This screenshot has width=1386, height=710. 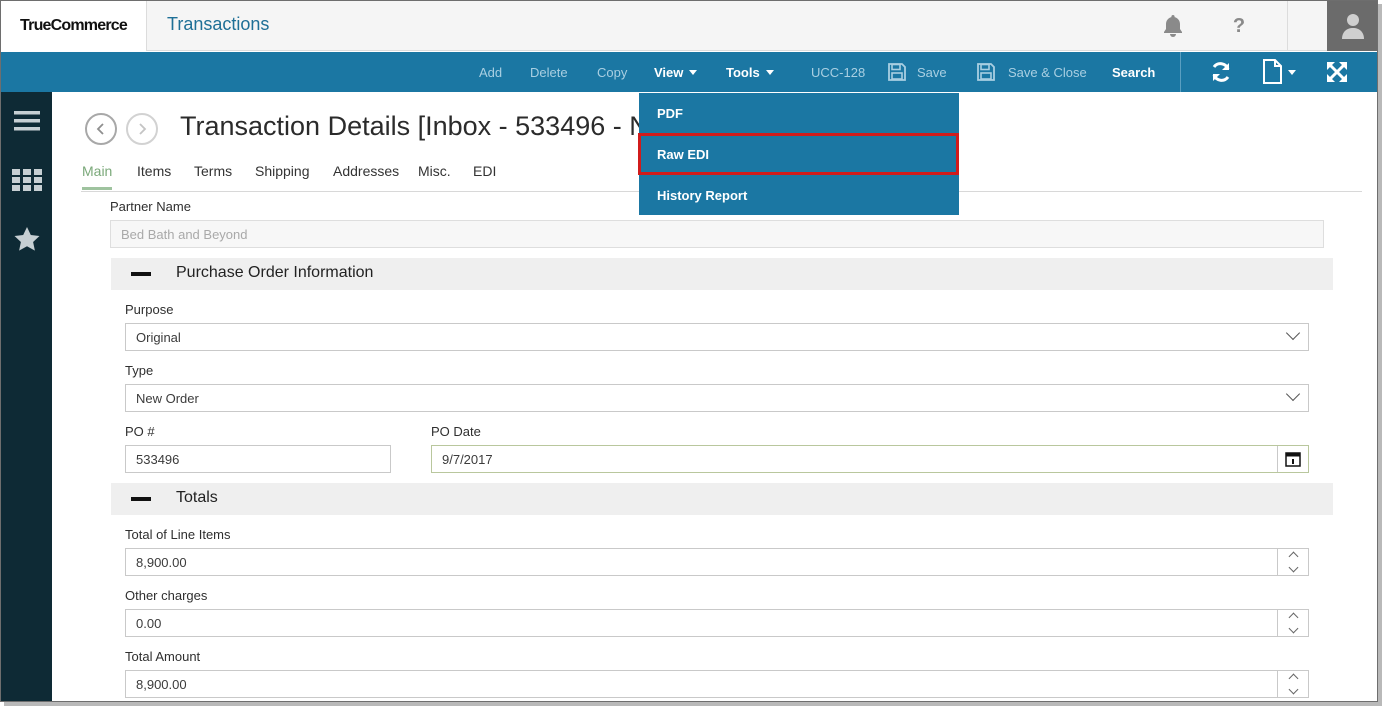 I want to click on favorites-button, so click(x=26, y=239).